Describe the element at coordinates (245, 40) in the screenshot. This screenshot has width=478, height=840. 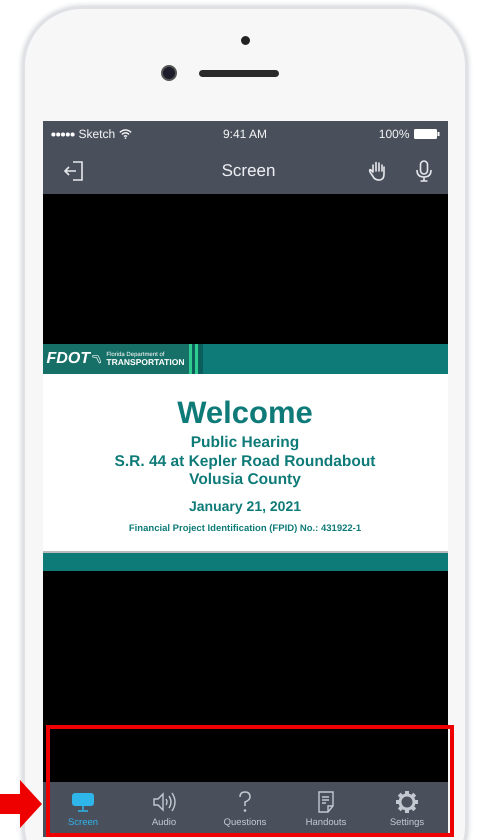
I see `sensor-dot` at that location.